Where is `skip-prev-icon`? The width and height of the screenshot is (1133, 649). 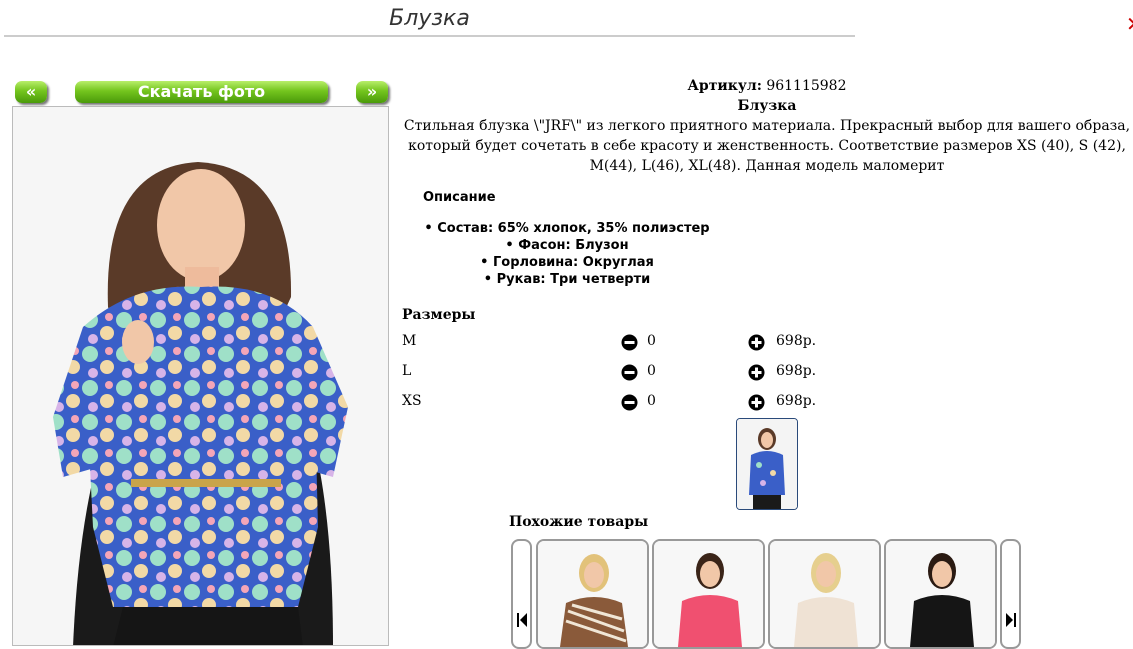 skip-prev-icon is located at coordinates (522, 620).